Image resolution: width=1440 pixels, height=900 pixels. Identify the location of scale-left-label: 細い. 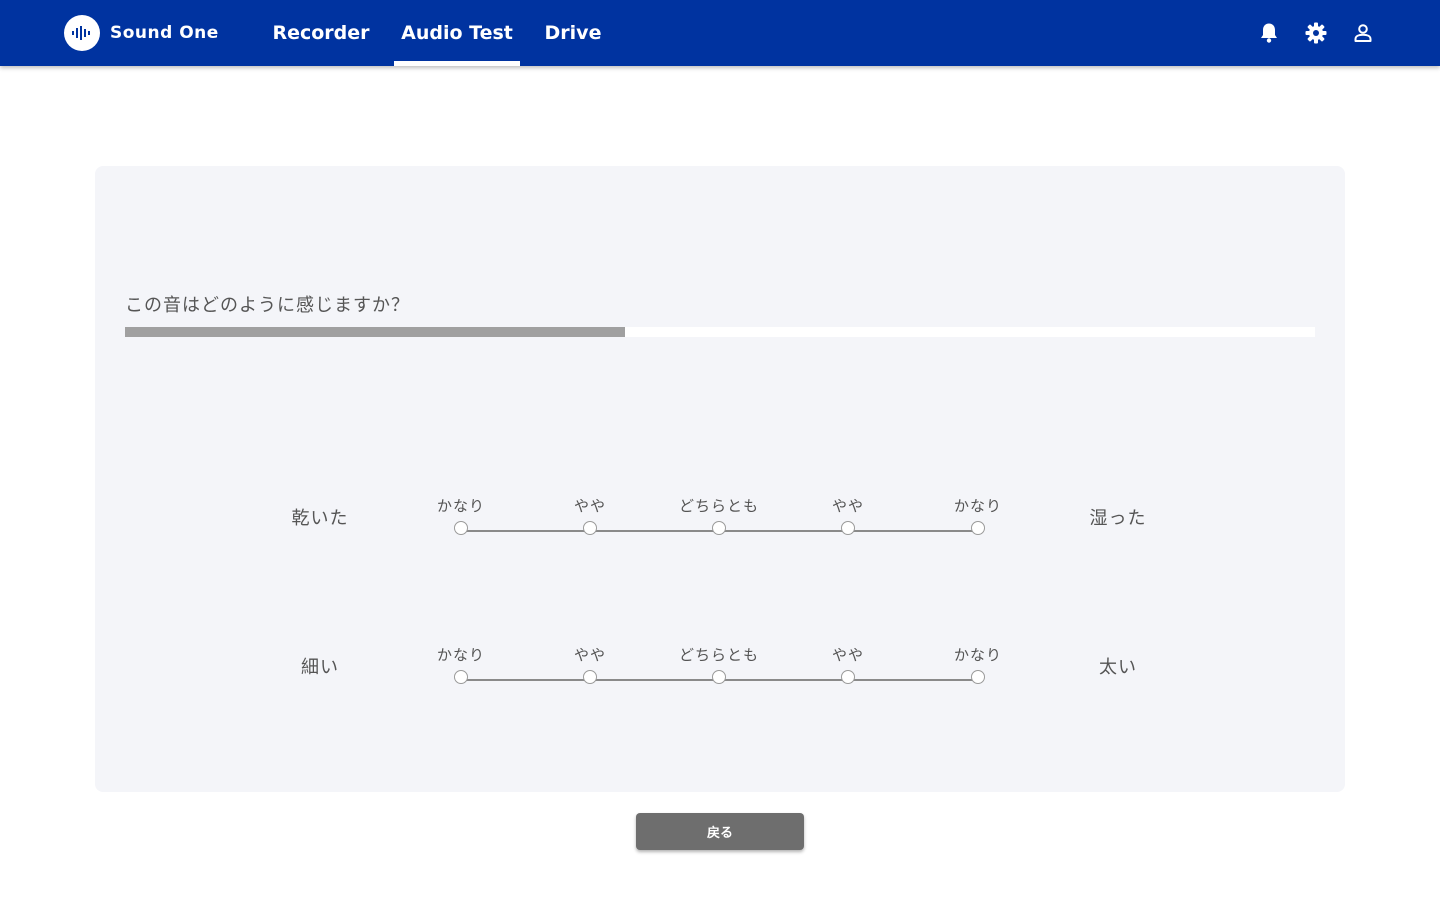
(320, 667).